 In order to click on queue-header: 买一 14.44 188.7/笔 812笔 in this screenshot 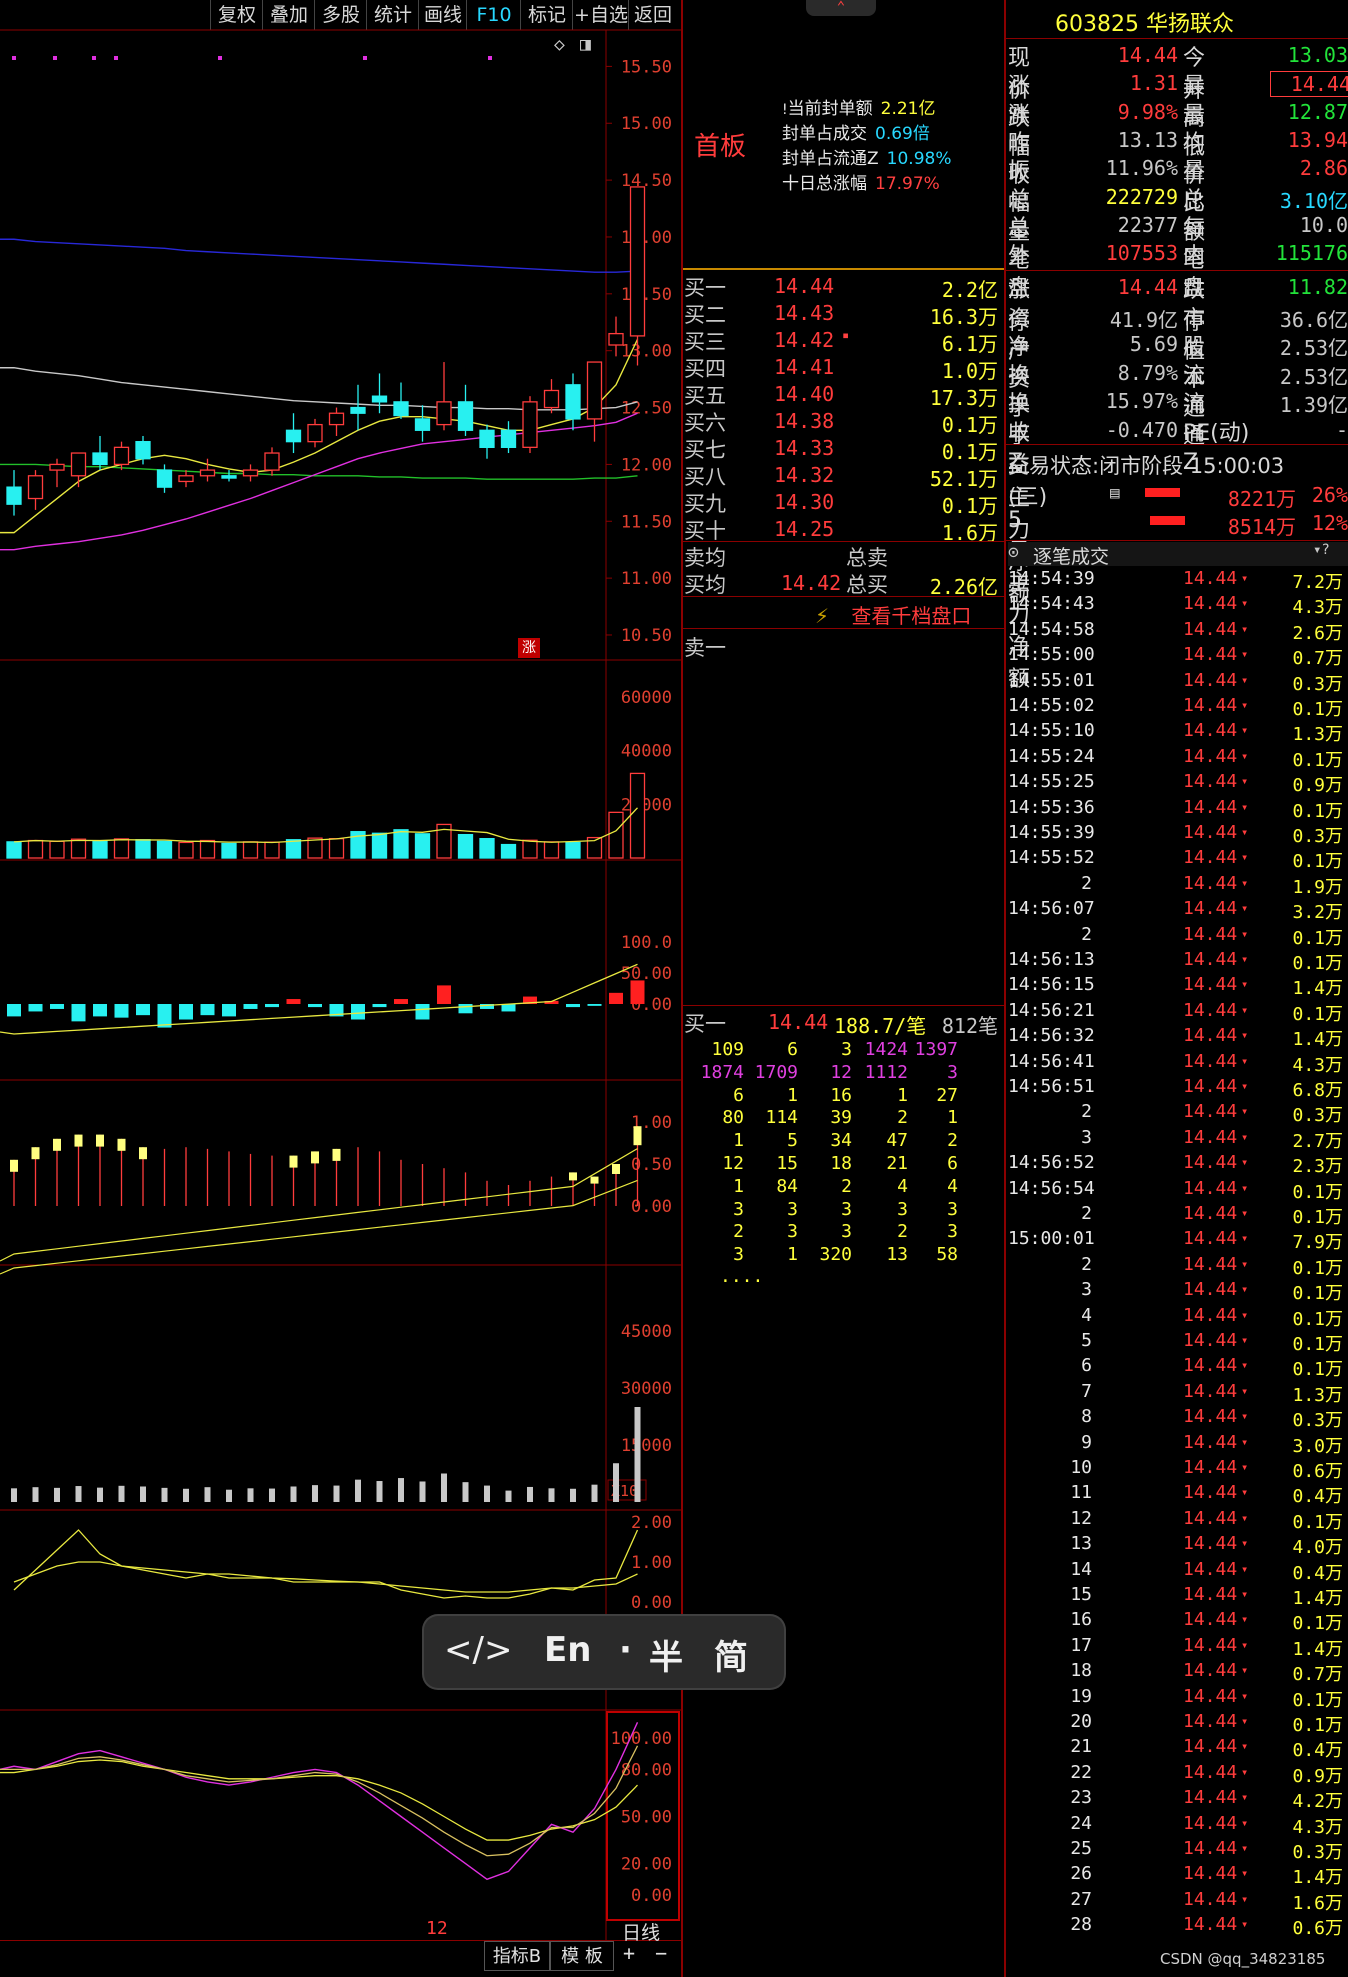, I will do `click(841, 1024)`.